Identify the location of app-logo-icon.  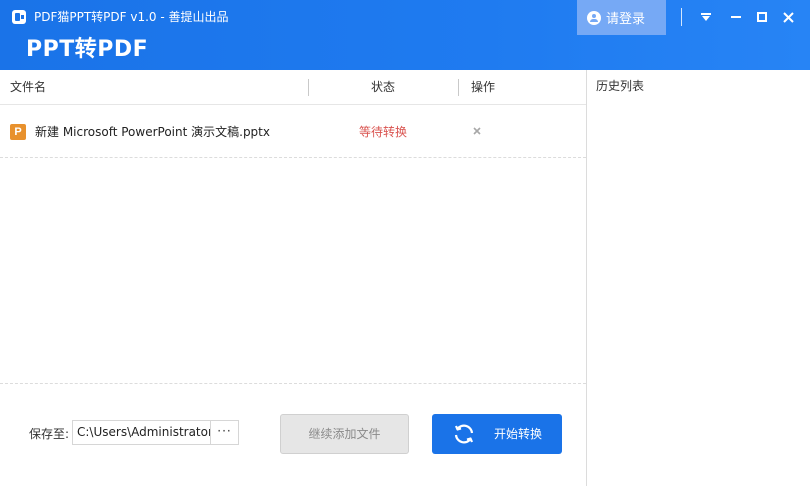
(19, 17).